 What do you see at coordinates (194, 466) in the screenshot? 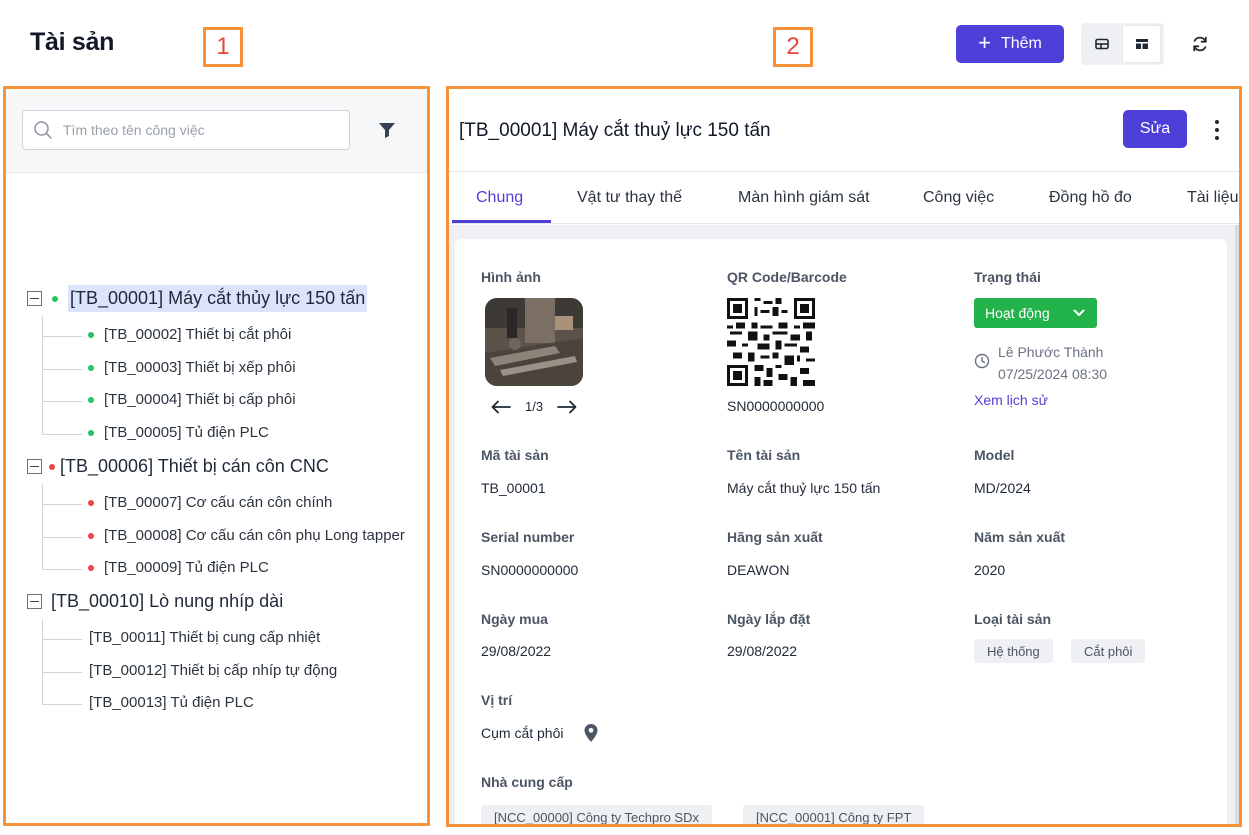
I see `tree-node-label: [TB_00006] Thiết bị cán côn CNC` at bounding box center [194, 466].